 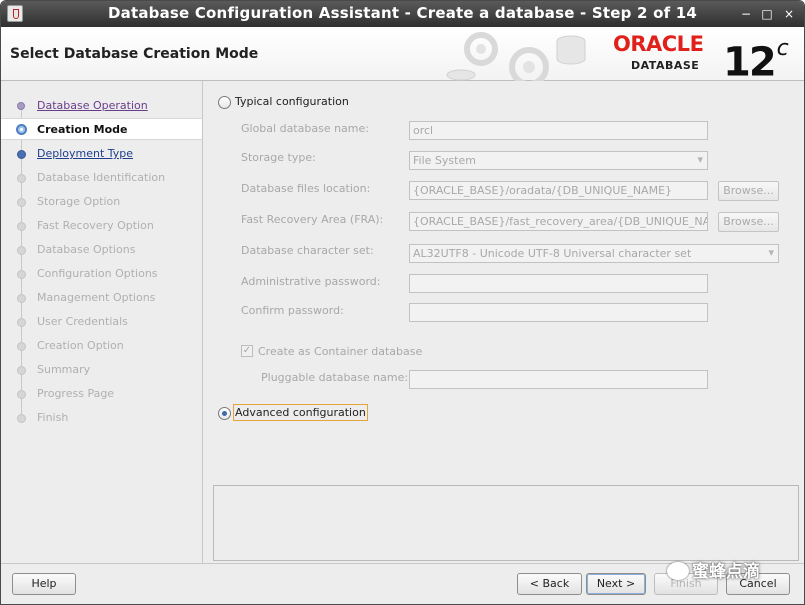 I want to click on nav-step-label: Summary, so click(x=64, y=369).